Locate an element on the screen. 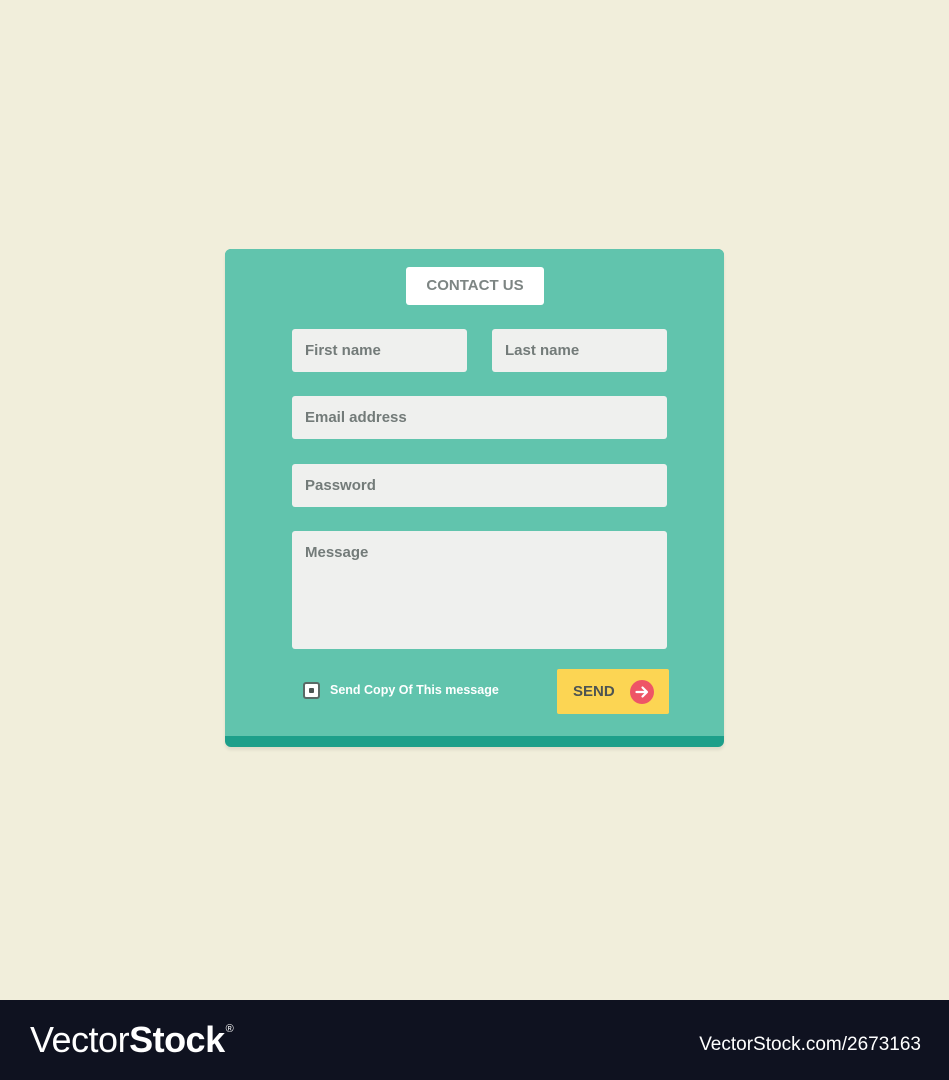 Image resolution: width=949 pixels, height=1080 pixels. arrow-right-circle-icon is located at coordinates (642, 692).